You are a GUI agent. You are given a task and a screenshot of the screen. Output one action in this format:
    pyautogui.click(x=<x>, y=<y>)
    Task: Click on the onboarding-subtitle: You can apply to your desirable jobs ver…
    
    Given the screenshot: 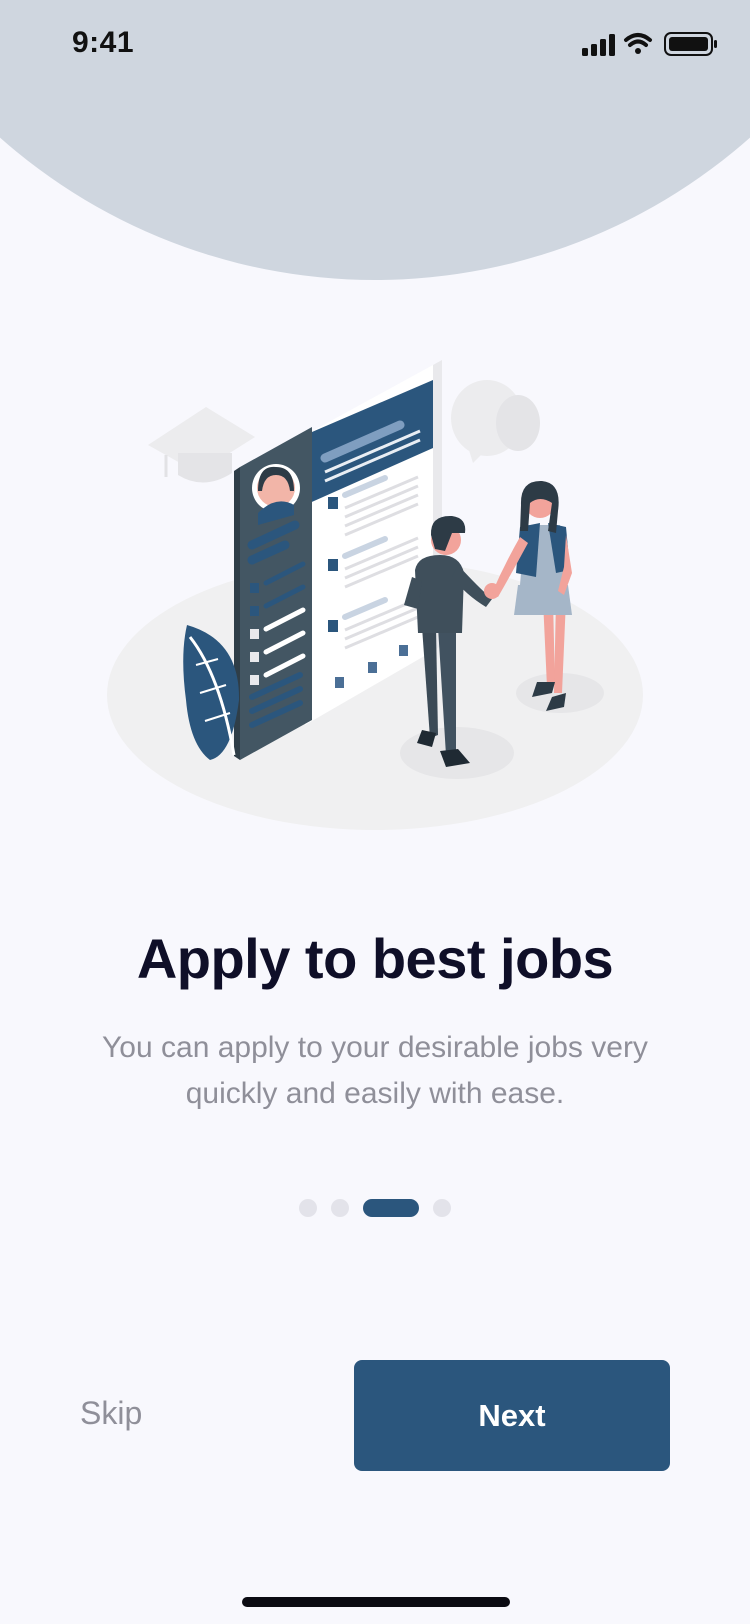 What is the action you would take?
    pyautogui.click(x=375, y=1070)
    